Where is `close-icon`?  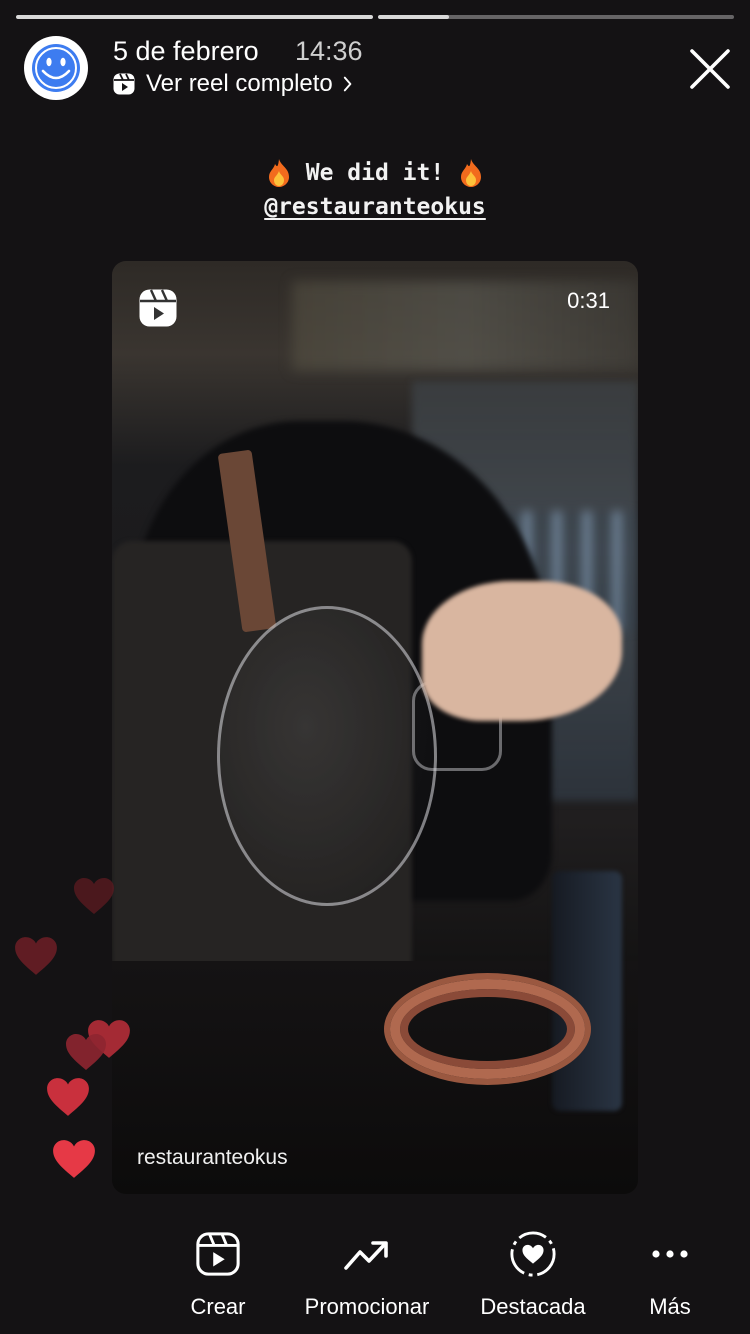 close-icon is located at coordinates (710, 69).